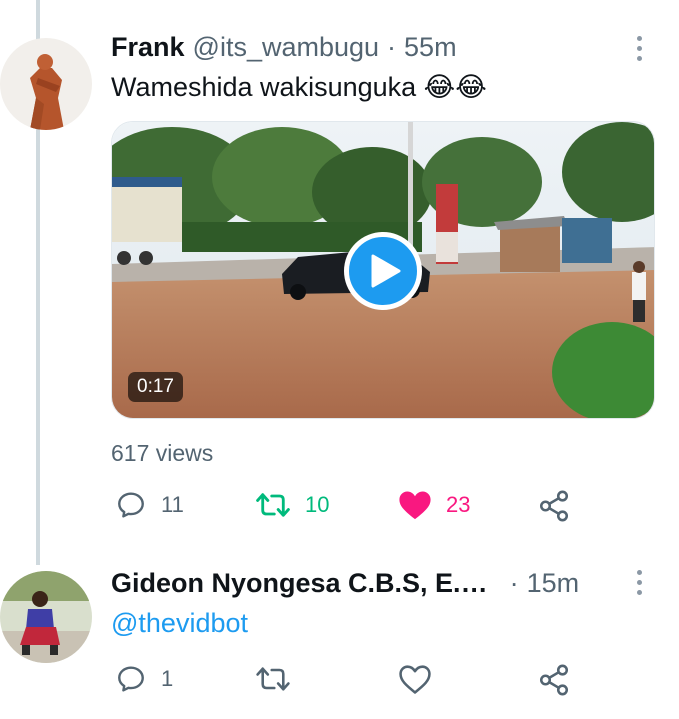 The width and height of the screenshot is (679, 719). I want to click on video-duration: 0:17, so click(155, 387).